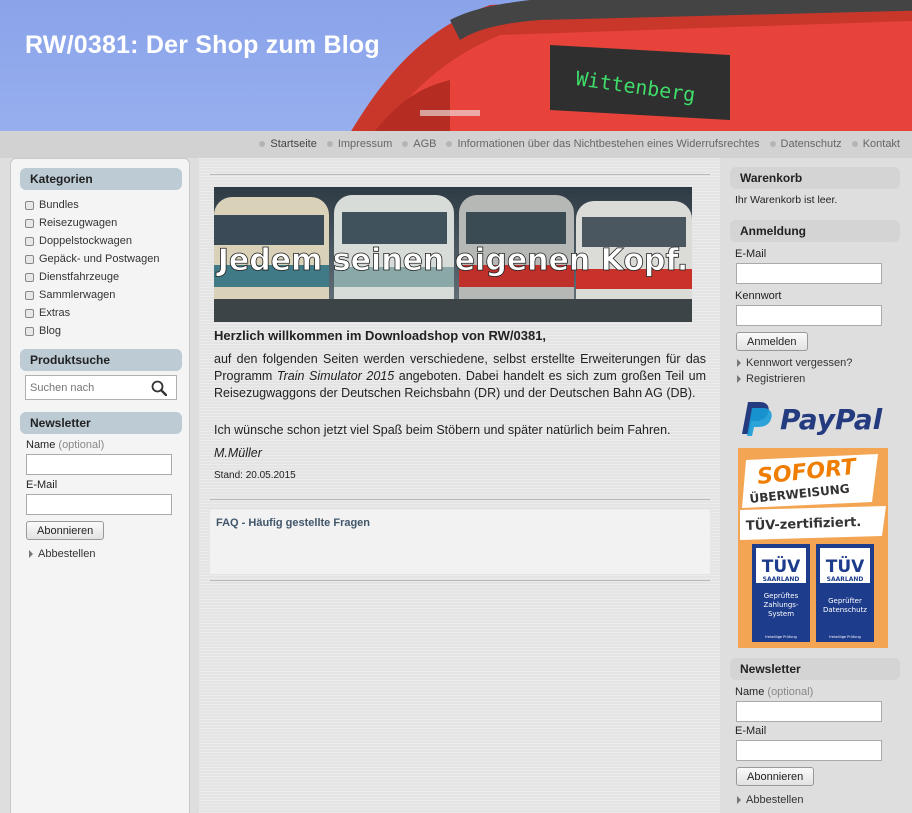  What do you see at coordinates (758, 296) in the screenshot?
I see `password-label: Kennwort` at bounding box center [758, 296].